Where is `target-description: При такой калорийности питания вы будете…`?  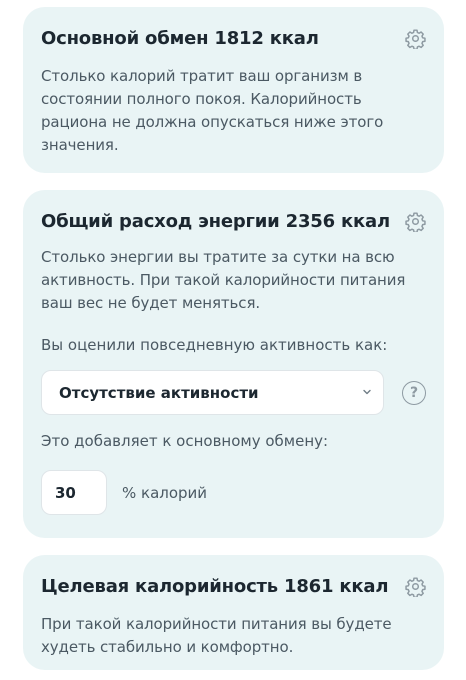 target-description: При такой калорийности питания вы будете… is located at coordinates (216, 635).